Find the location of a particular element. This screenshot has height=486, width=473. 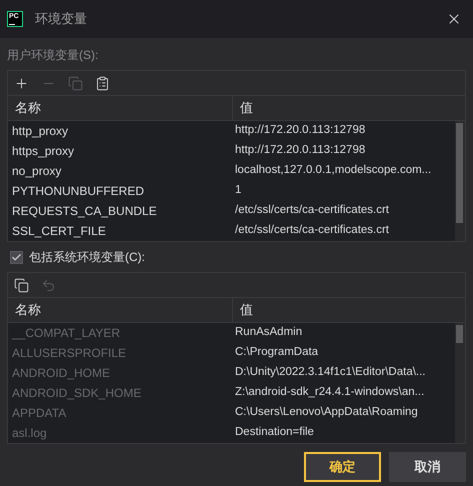

variable-name: ANDROID_HOME is located at coordinates (61, 373).